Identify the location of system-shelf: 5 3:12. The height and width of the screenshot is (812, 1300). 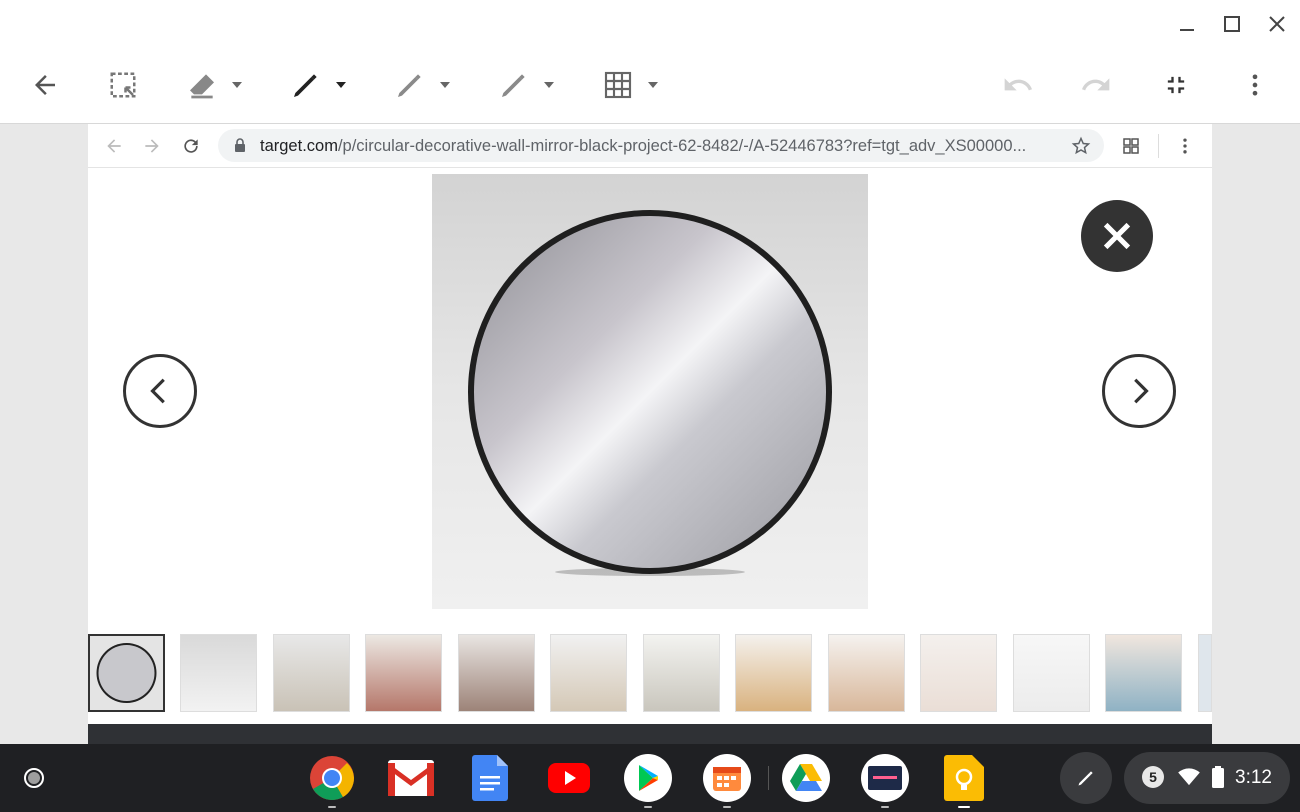
(650, 778).